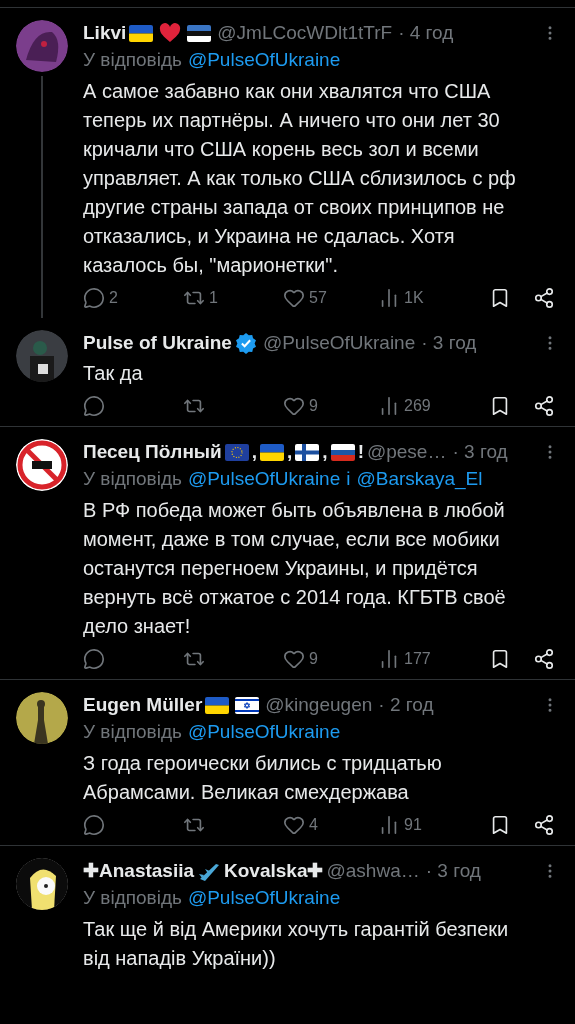 The width and height of the screenshot is (575, 1024). I want to click on post-text: В РФ победа может быть объявлена в любой момент, даже в том случае, если все мобики останутся перегноем Украины, и придётся вернуть всё отжатое с 2014 года. КГБТВ своё дело знает!, so click(295, 568).